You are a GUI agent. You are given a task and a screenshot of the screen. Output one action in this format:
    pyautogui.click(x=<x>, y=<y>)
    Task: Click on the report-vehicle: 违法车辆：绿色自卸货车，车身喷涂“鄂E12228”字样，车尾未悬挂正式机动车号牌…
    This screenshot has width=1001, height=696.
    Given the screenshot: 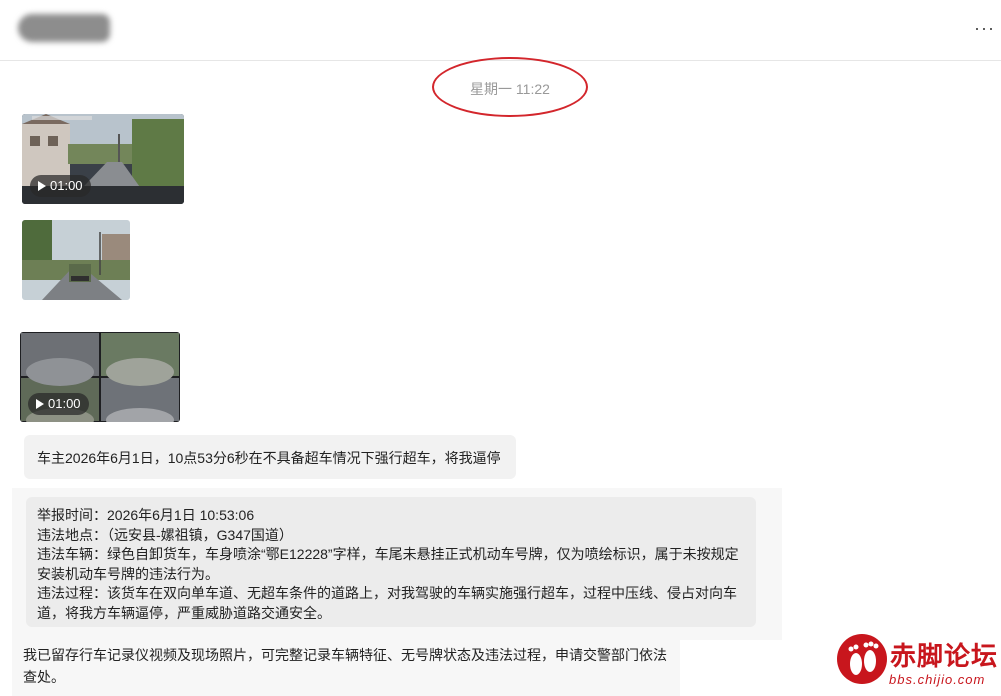 What is the action you would take?
    pyautogui.click(x=388, y=564)
    